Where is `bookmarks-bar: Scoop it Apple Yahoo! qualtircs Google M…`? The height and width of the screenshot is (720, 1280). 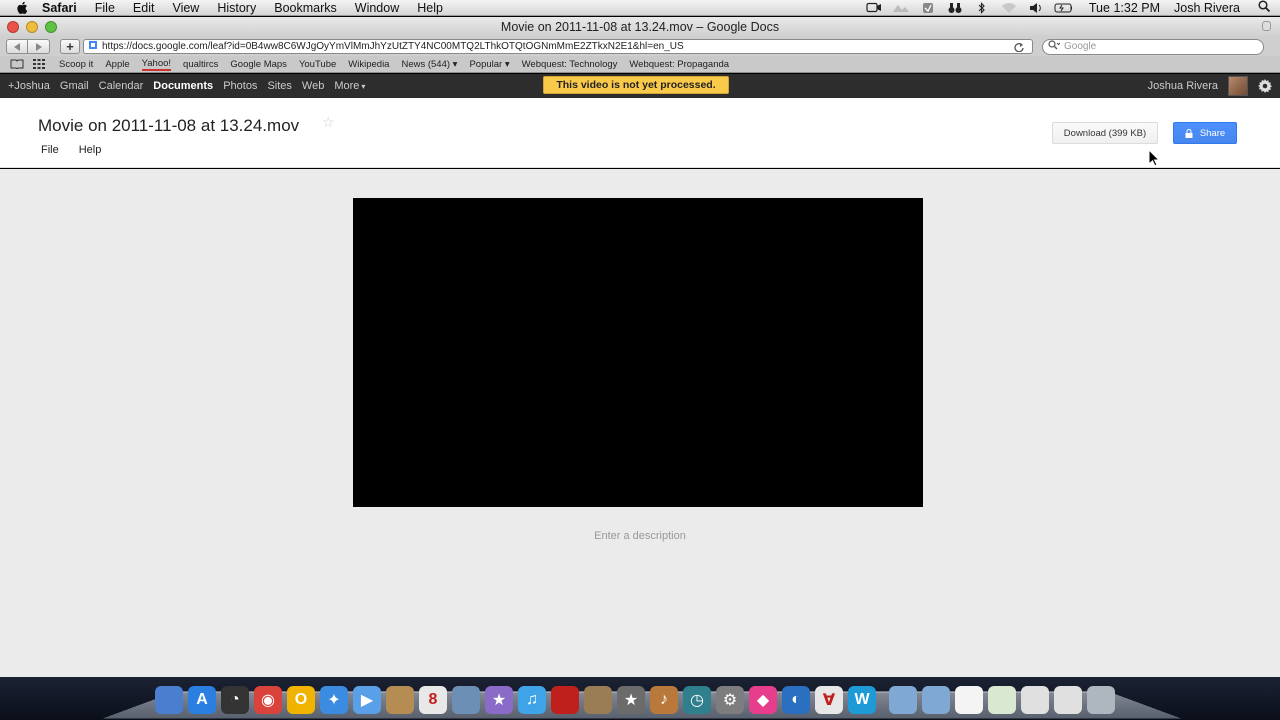
bookmarks-bar: Scoop it Apple Yahoo! qualtircs Google M… is located at coordinates (640, 64).